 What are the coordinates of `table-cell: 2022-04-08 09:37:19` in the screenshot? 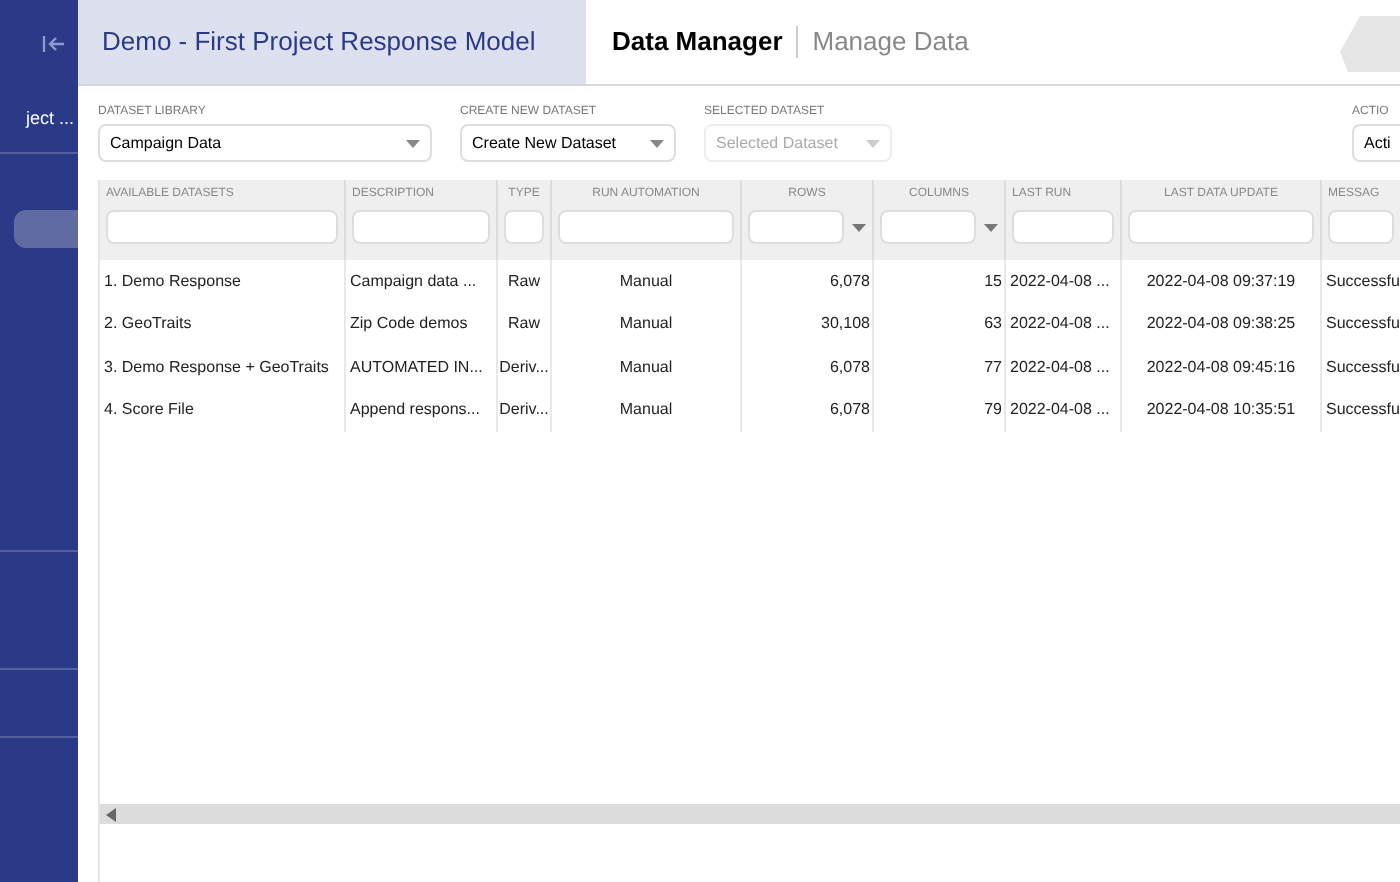 It's located at (1221, 281).